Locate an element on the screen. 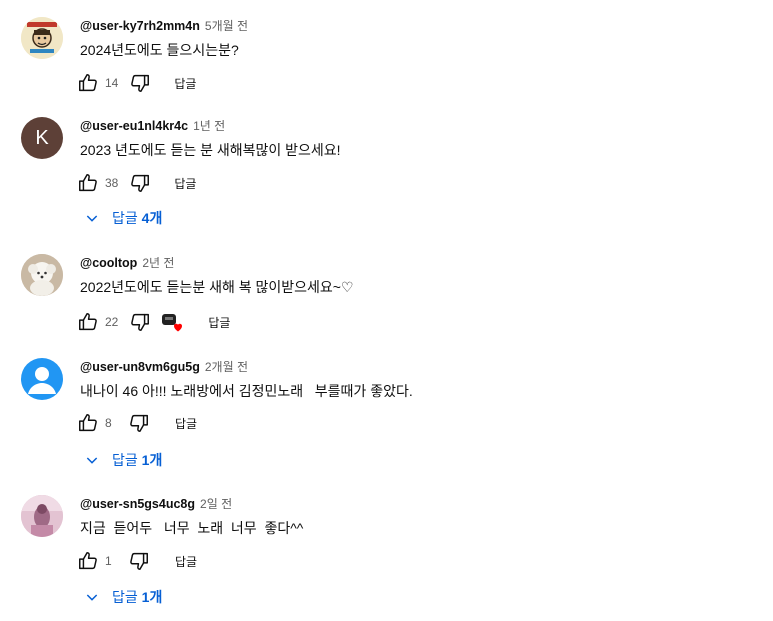  comment-meta: @user-eu1nl4kr4c 1년 전 is located at coordinates (152, 126).